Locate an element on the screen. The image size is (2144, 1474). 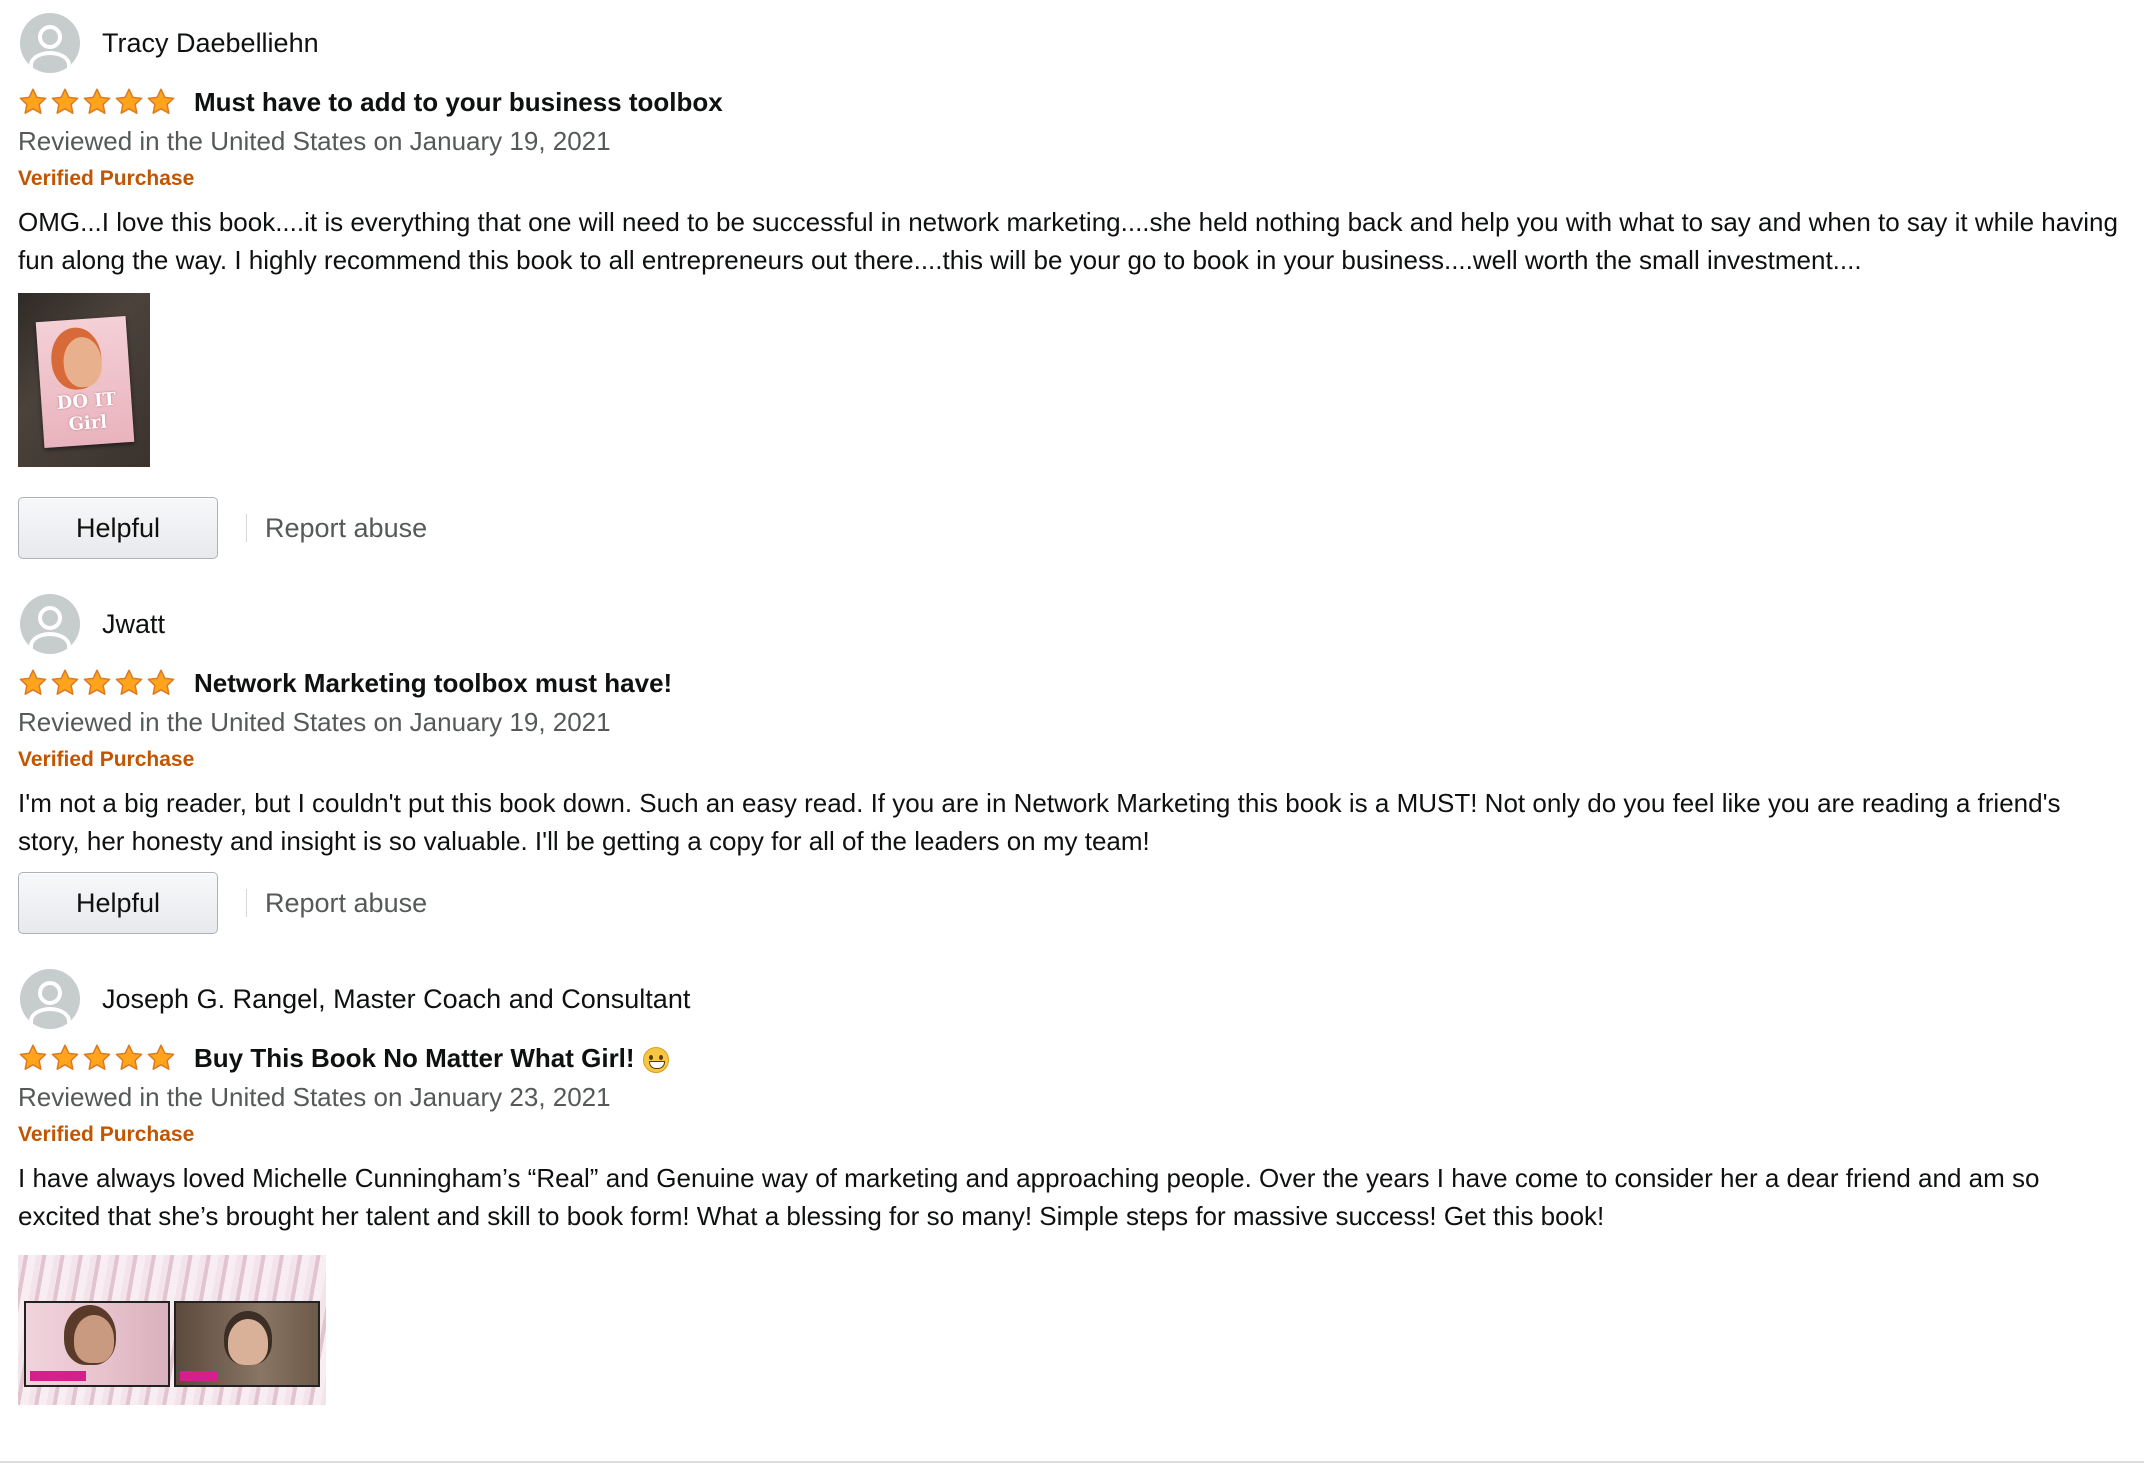
reviewer-profile: Jwatt is located at coordinates (1073, 624).